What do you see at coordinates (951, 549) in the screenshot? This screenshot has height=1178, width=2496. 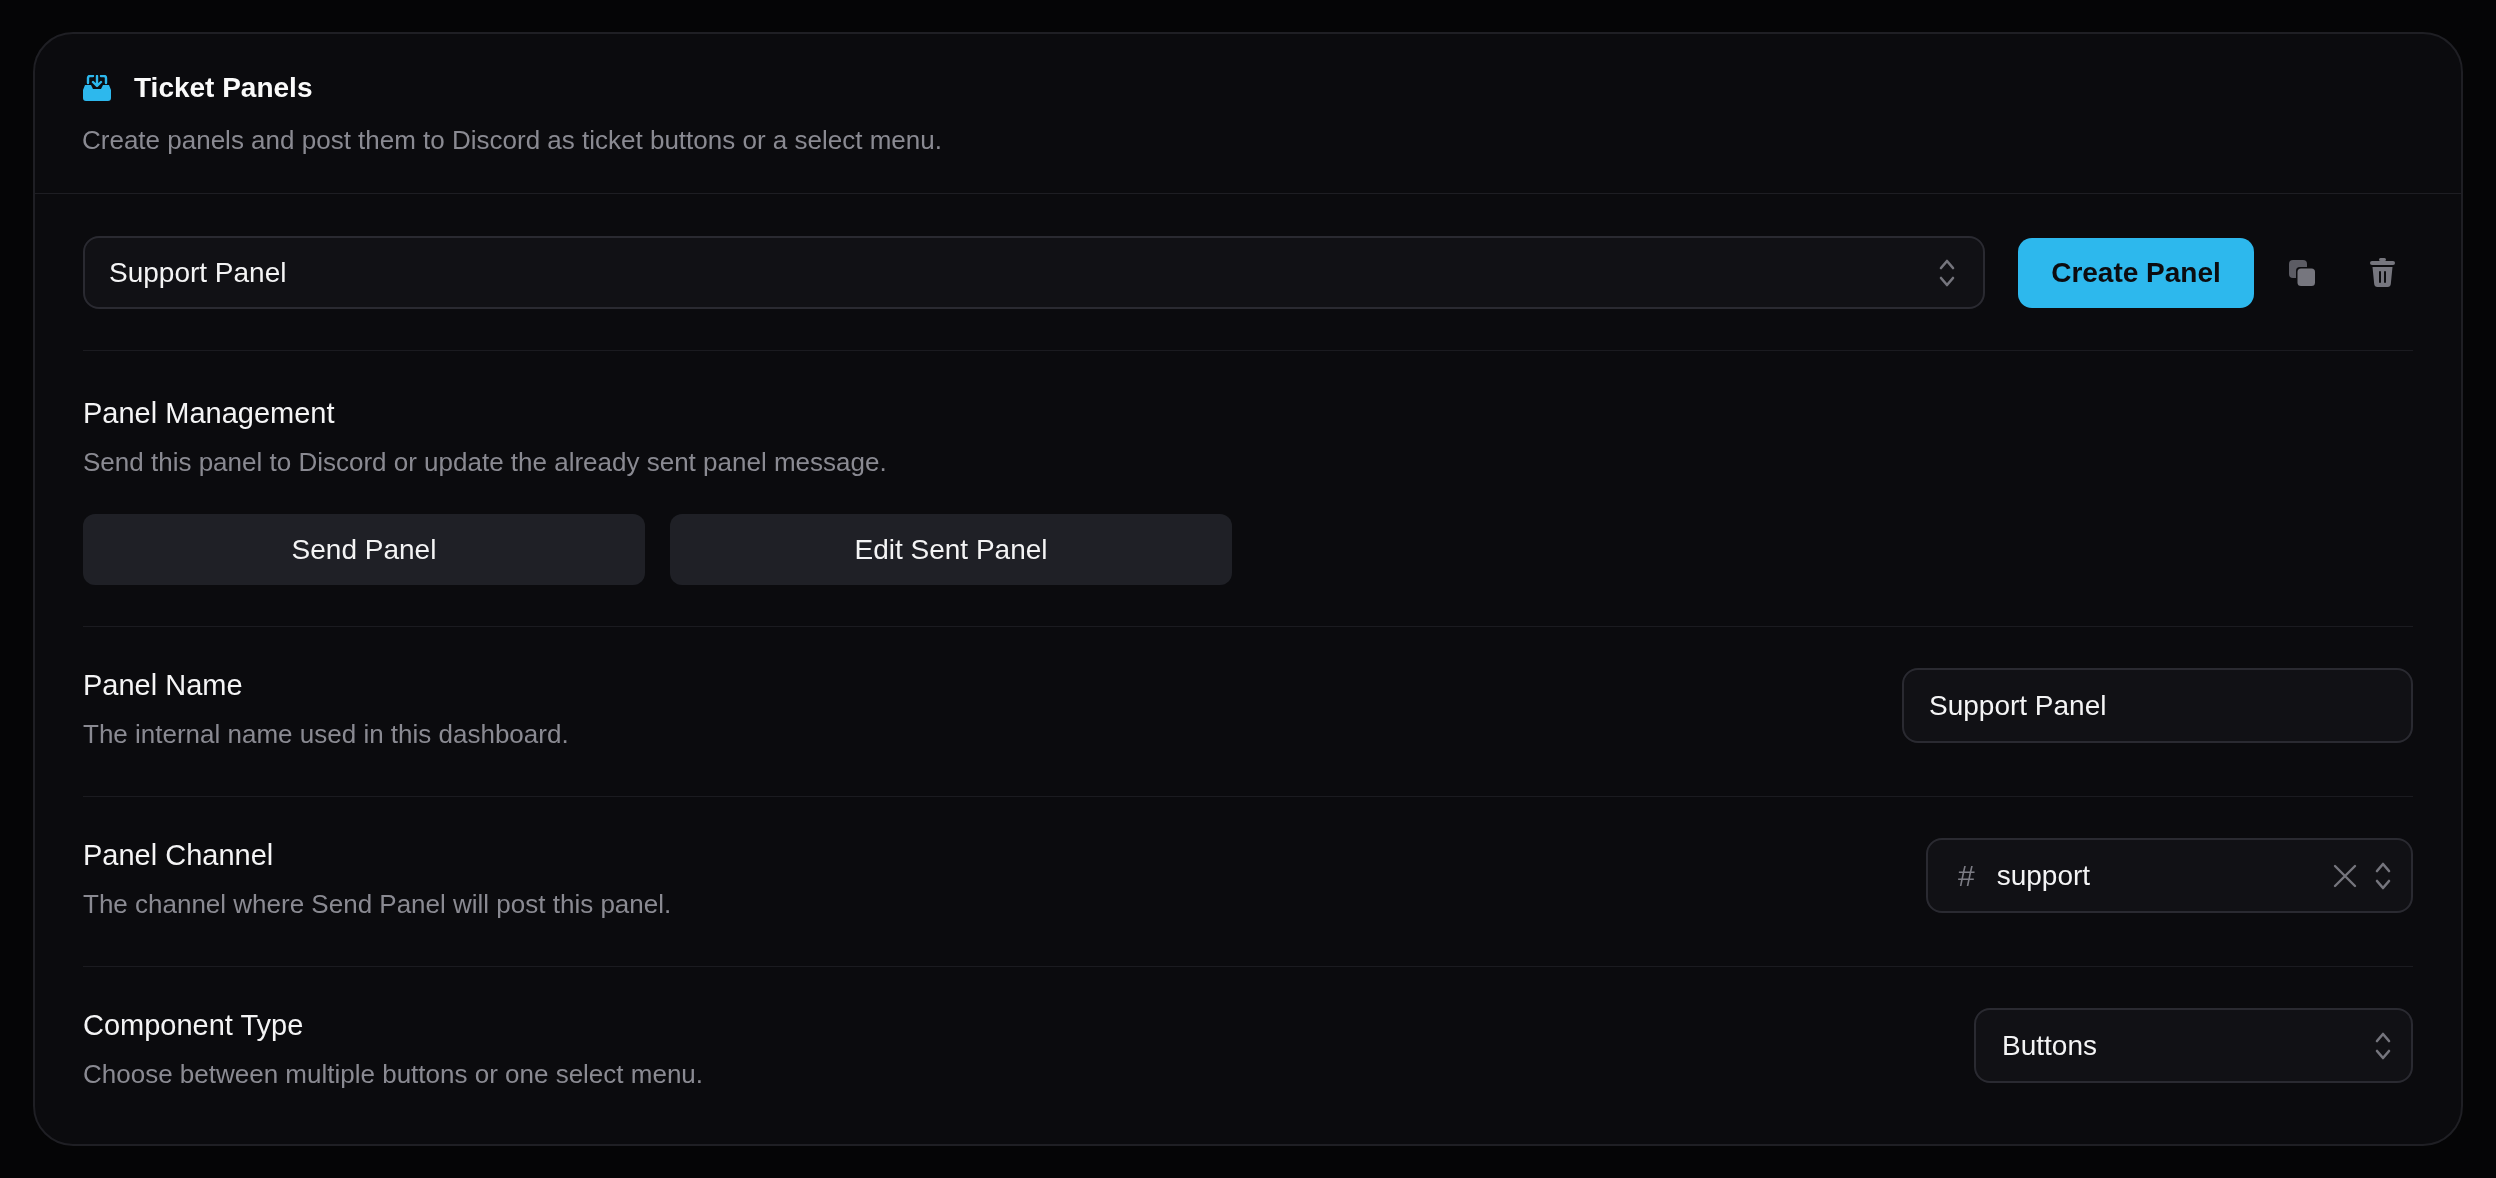 I see `panel-action-button: Edit Sent Panel` at bounding box center [951, 549].